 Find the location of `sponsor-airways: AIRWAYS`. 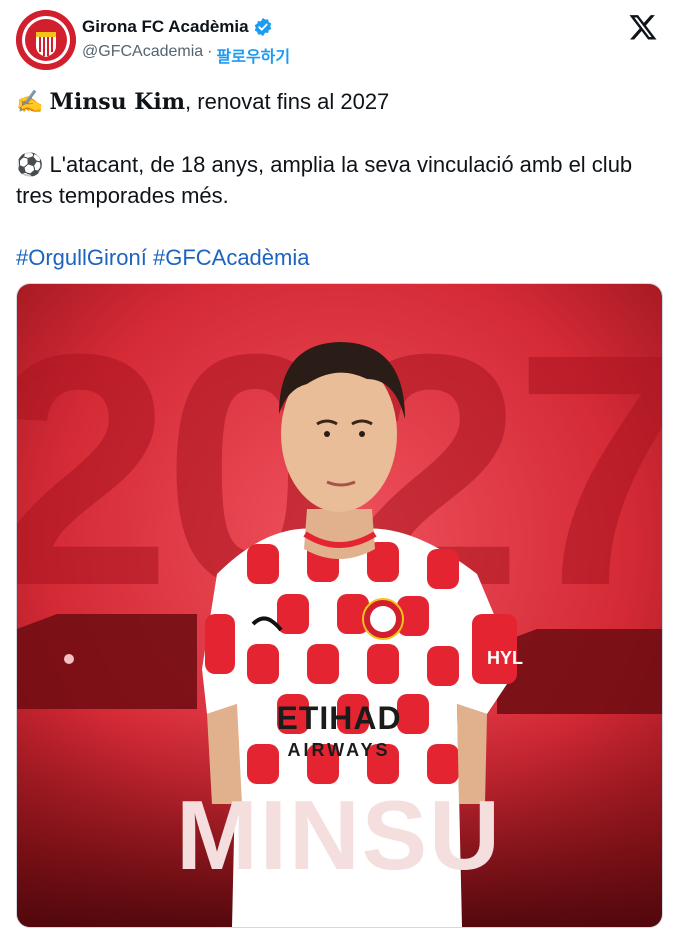

sponsor-airways: AIRWAYS is located at coordinates (338, 750).